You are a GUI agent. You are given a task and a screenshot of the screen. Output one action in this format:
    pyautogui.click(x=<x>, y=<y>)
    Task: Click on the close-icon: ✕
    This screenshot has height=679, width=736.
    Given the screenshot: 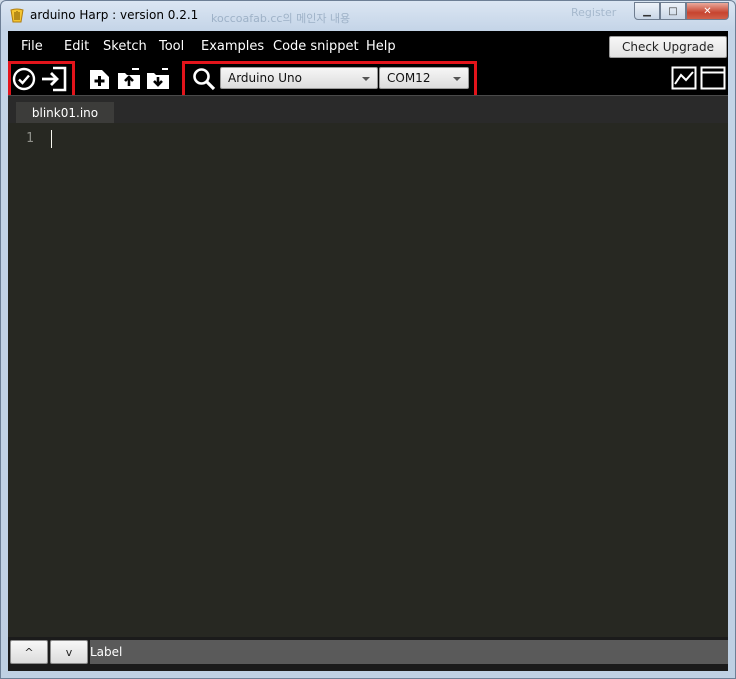 What is the action you would take?
    pyautogui.click(x=707, y=11)
    